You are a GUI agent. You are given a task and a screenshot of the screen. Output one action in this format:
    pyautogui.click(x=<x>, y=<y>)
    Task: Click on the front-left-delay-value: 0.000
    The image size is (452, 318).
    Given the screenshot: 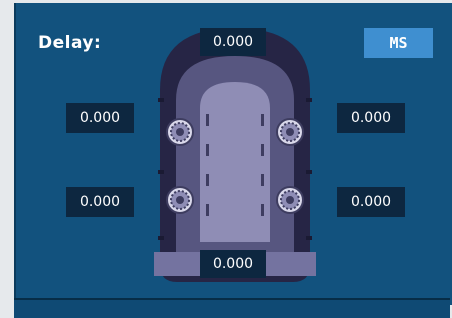 What is the action you would take?
    pyautogui.click(x=100, y=118)
    